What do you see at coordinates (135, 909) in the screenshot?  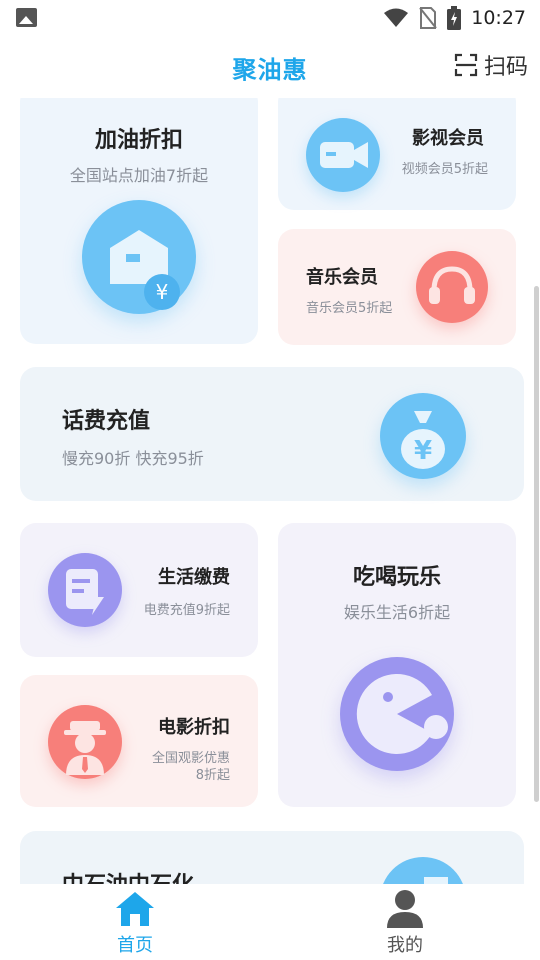 I see `home-icon` at bounding box center [135, 909].